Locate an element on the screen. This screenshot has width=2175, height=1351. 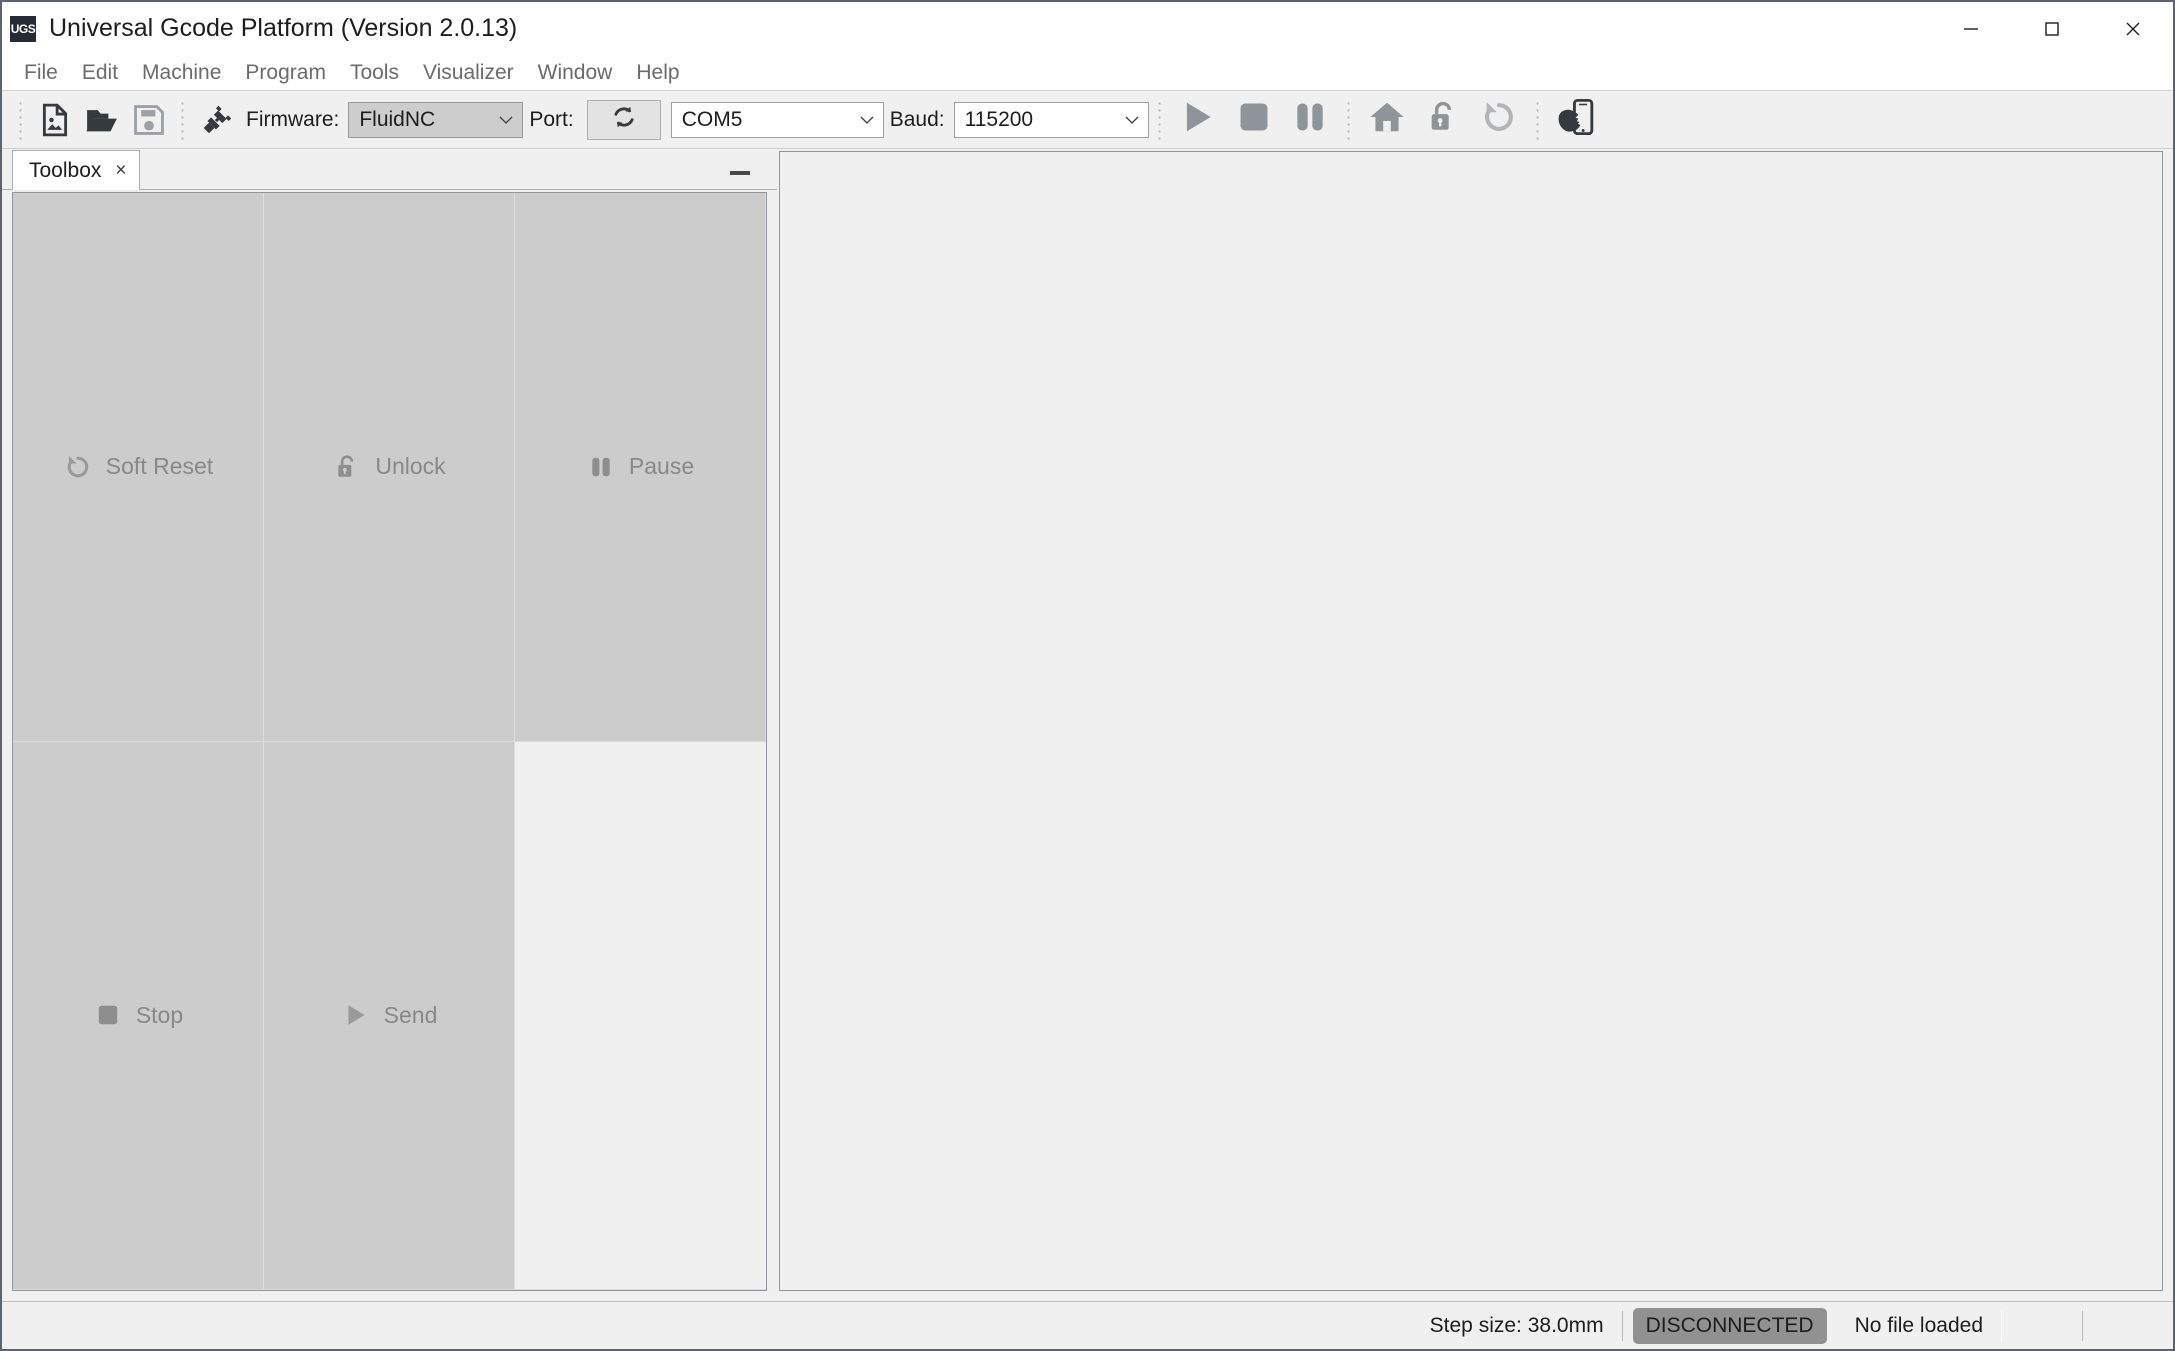
pendant-device-icon is located at coordinates (1576, 119).